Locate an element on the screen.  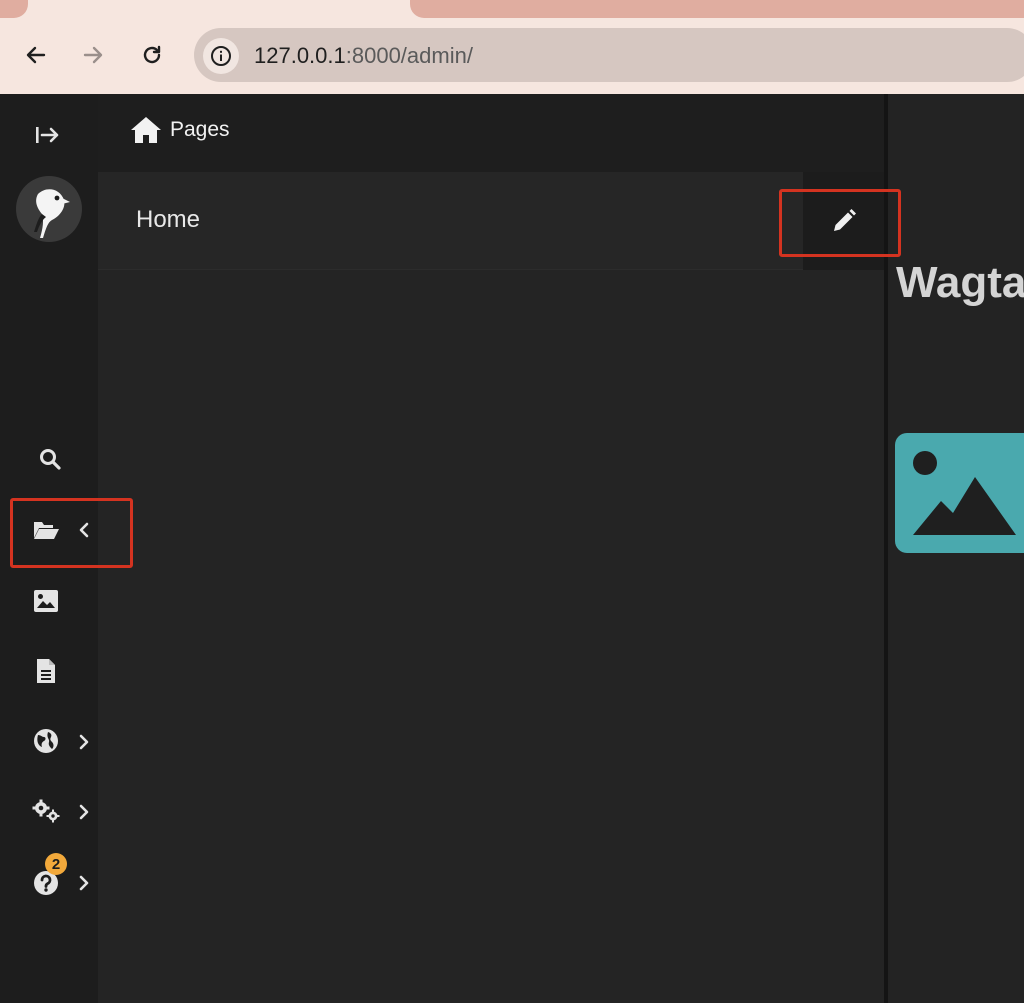
breadcrumb: Pages is located at coordinates (180, 130).